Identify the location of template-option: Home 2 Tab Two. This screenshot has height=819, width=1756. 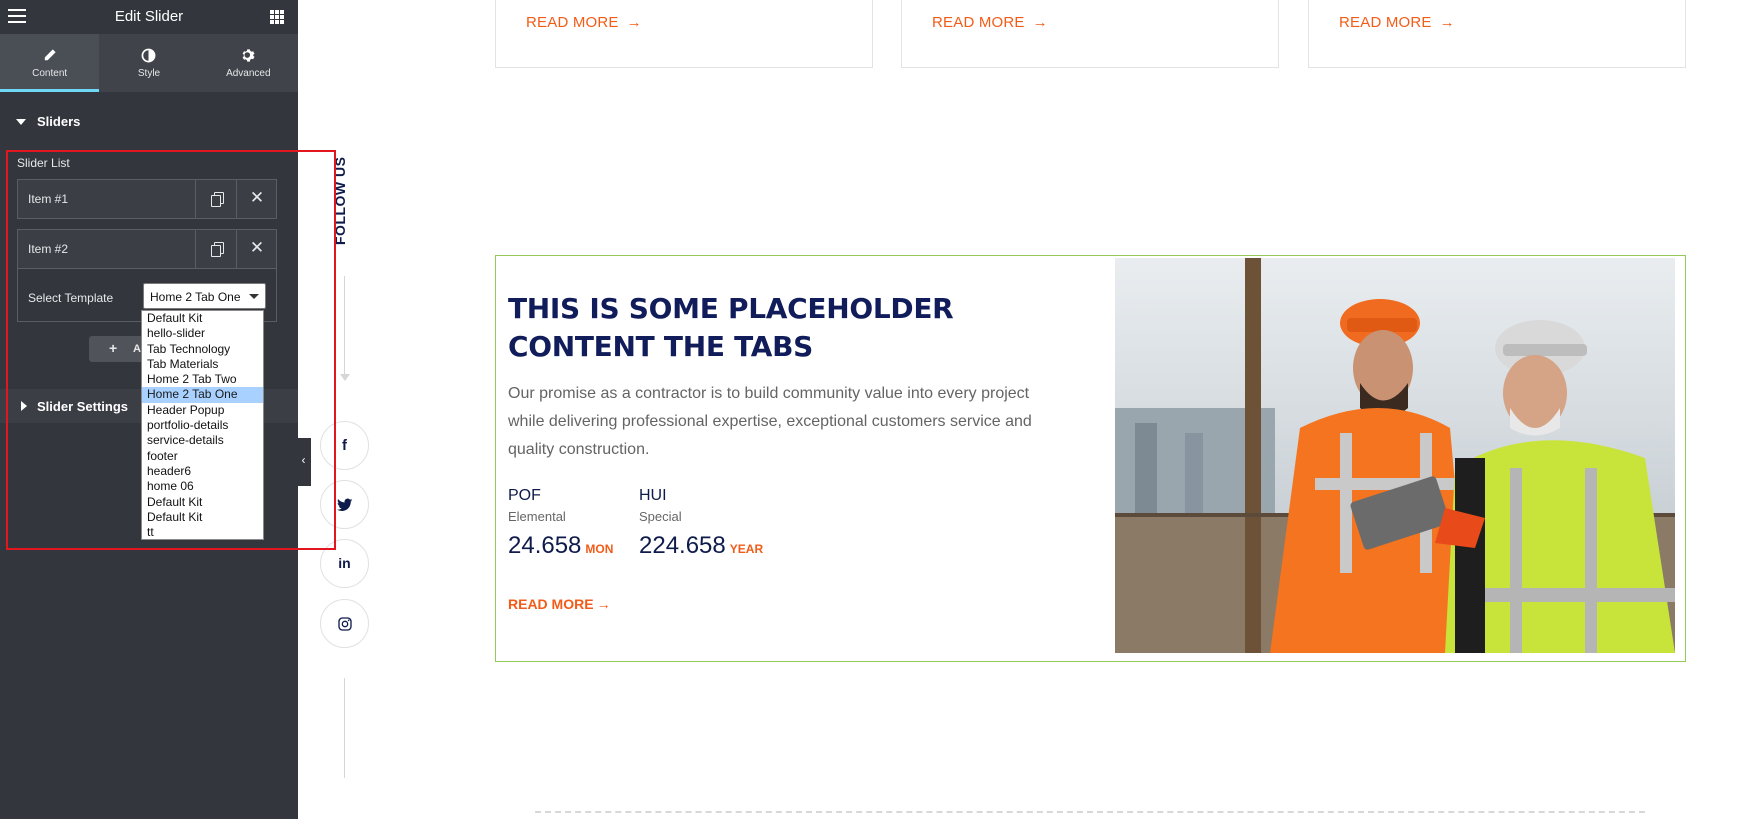
(202, 379).